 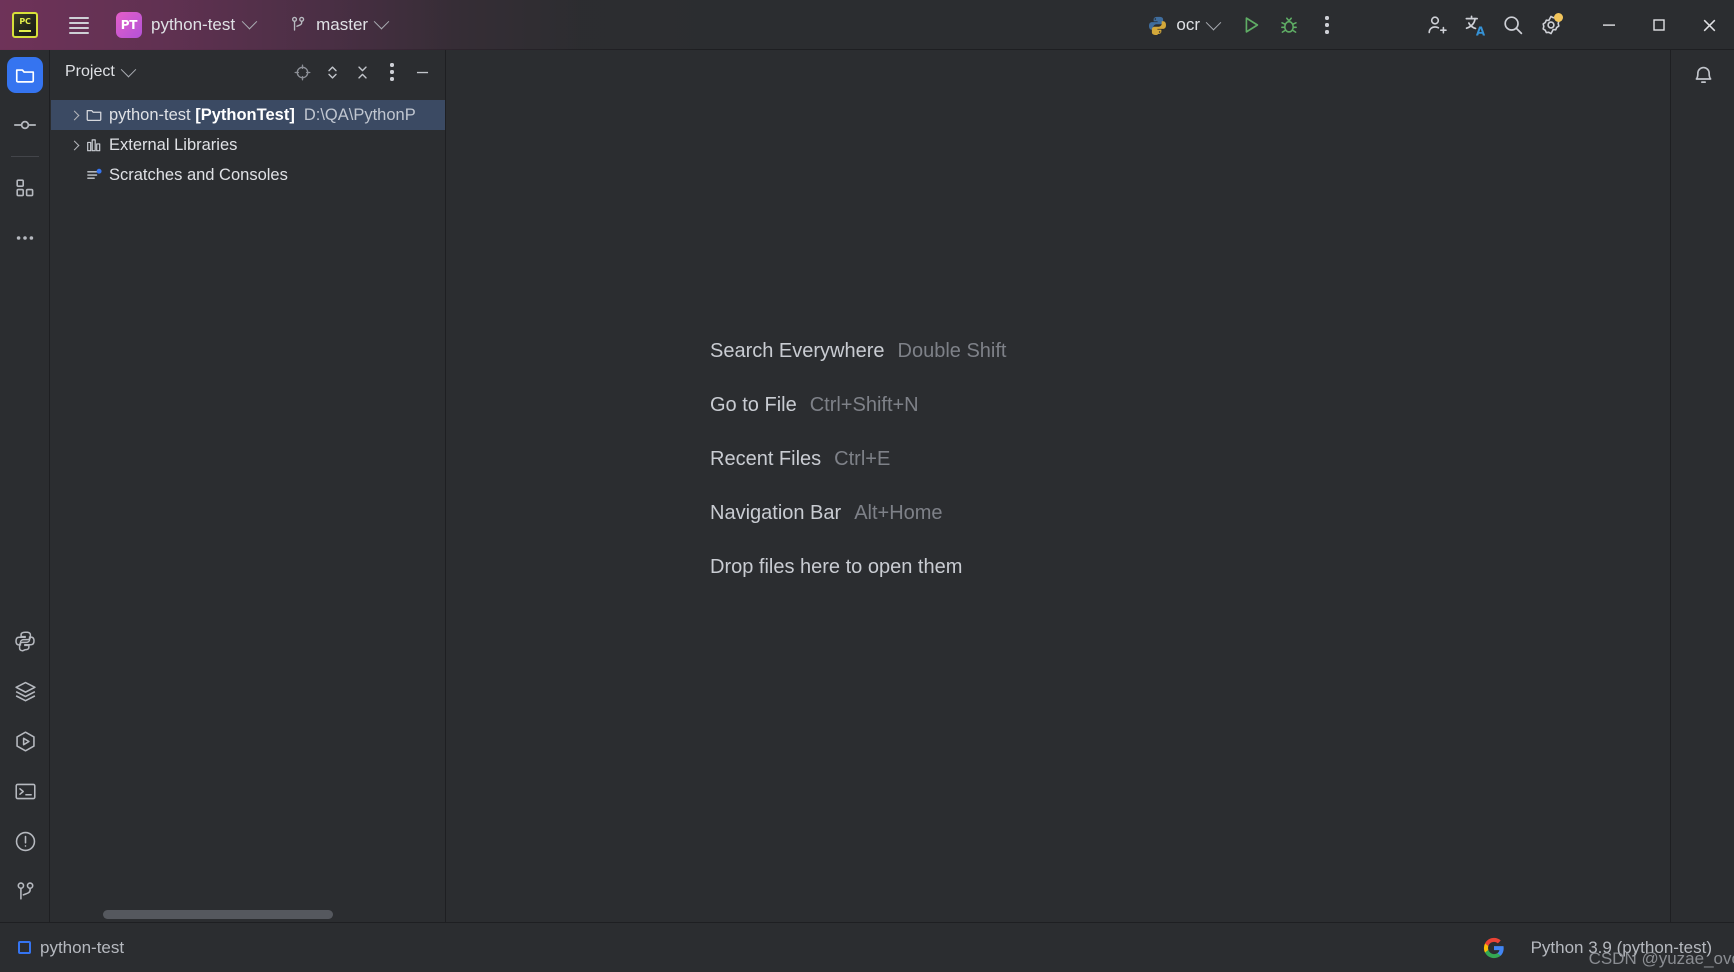 I want to click on commit-node-icon, so click(x=25, y=125).